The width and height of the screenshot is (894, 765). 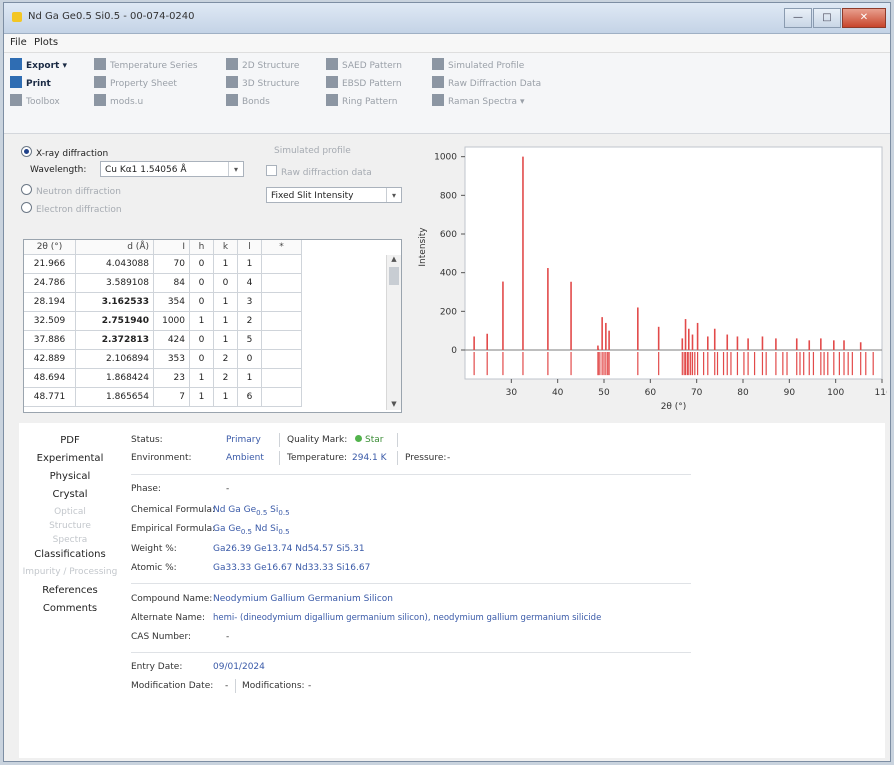 What do you see at coordinates (394, 260) in the screenshot?
I see `scroll-up-icon: ▲` at bounding box center [394, 260].